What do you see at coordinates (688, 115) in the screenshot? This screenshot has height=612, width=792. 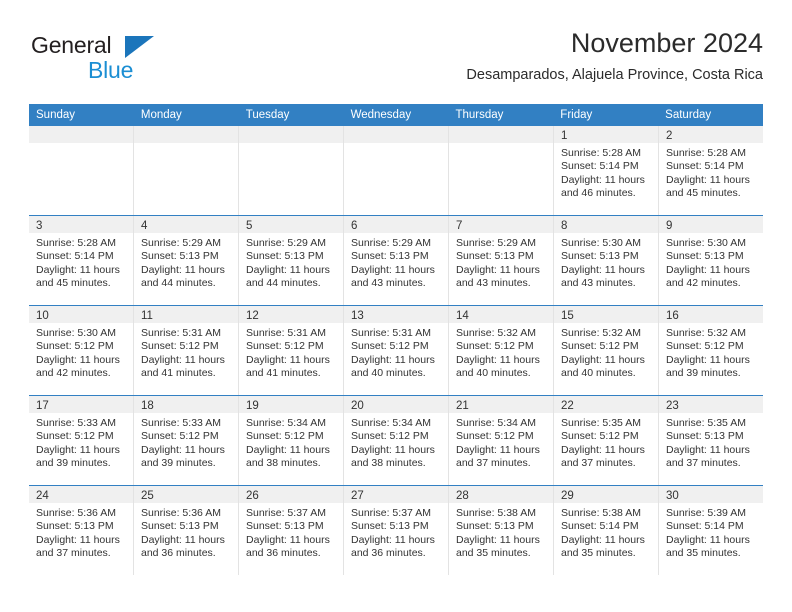 I see `weekday-saturday: Saturday` at bounding box center [688, 115].